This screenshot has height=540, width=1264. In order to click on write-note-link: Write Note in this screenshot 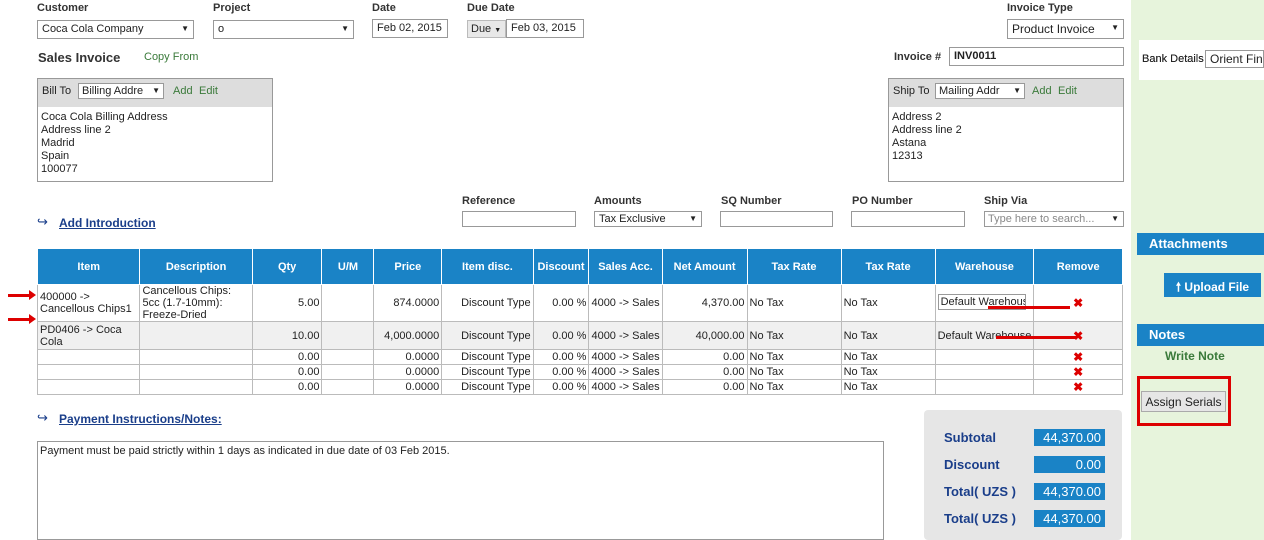, I will do `click(1195, 356)`.